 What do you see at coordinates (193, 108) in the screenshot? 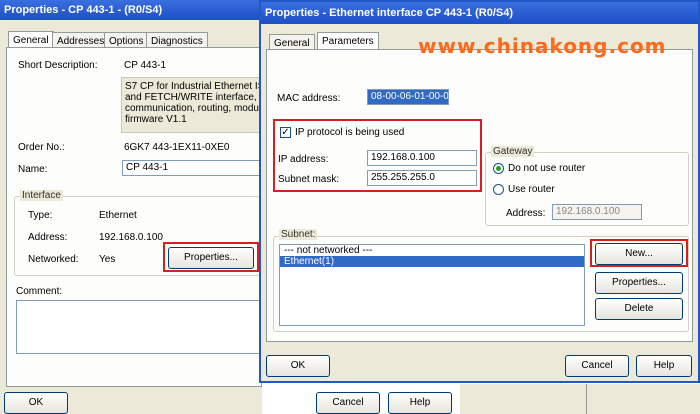
I see `description-line: communication, routing, module` at bounding box center [193, 108].